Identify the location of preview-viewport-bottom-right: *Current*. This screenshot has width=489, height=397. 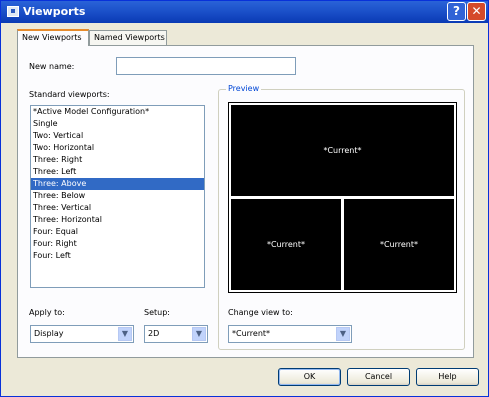
(399, 244).